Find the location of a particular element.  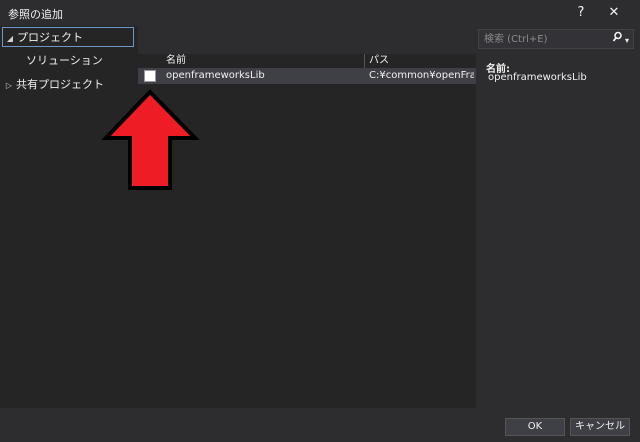

help-button: ? is located at coordinates (581, 13).